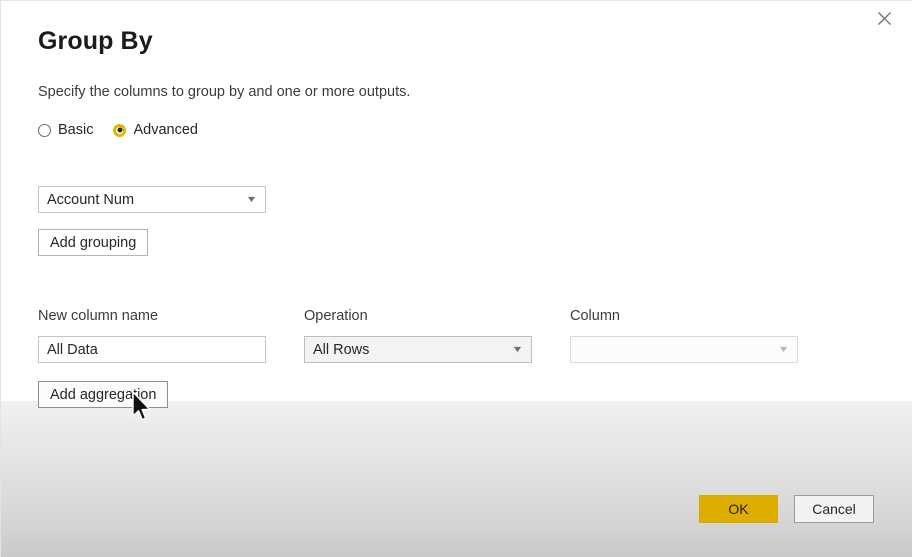 Image resolution: width=912 pixels, height=557 pixels. I want to click on operation-dropdown: All Rows ▼, so click(418, 349).